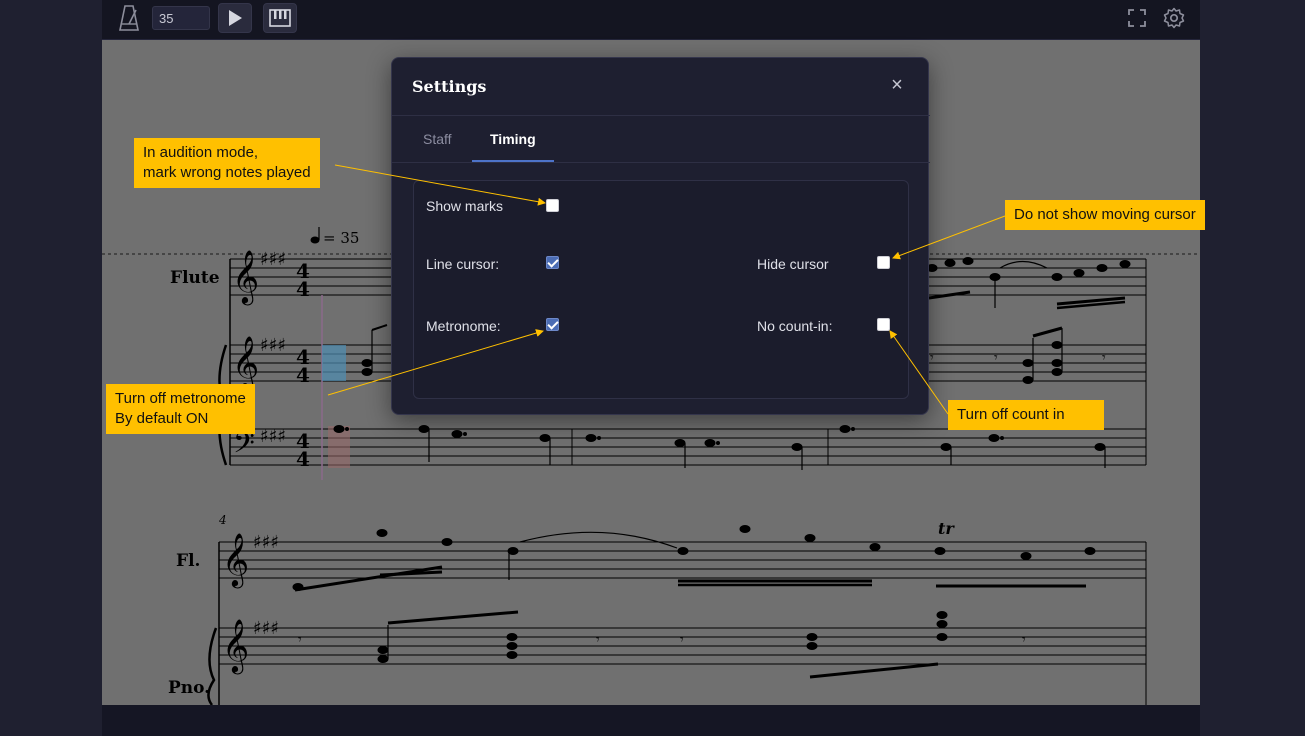 This screenshot has height=736, width=1305. Describe the element at coordinates (437, 139) in the screenshot. I see `tab-staff: Staff` at that location.